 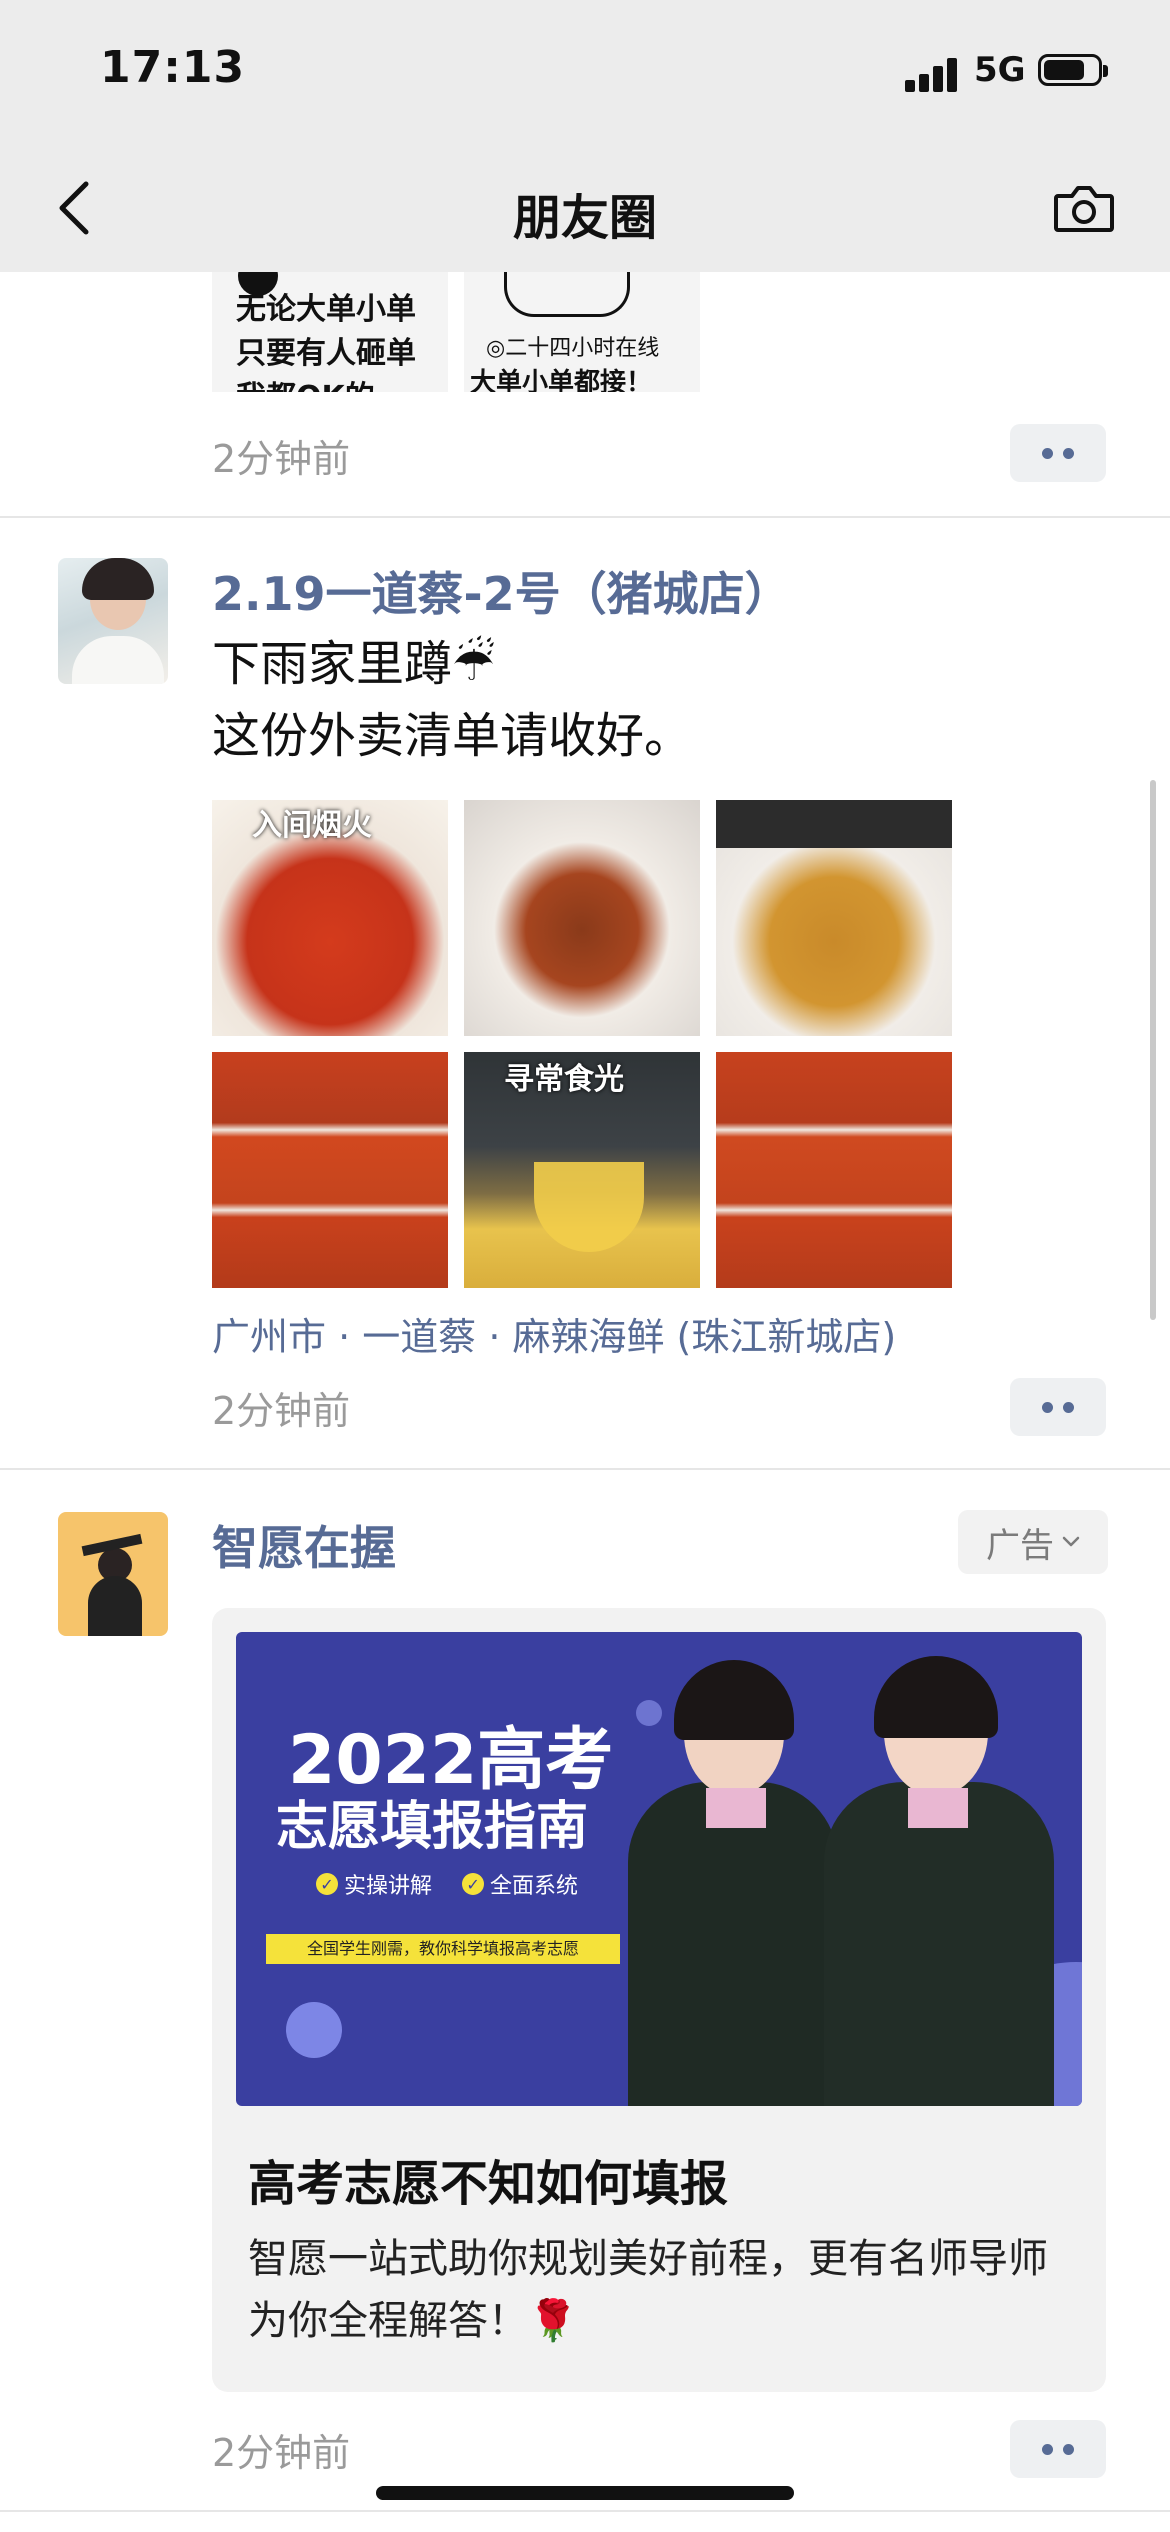 I want to click on signal-icon, so click(x=933, y=74).